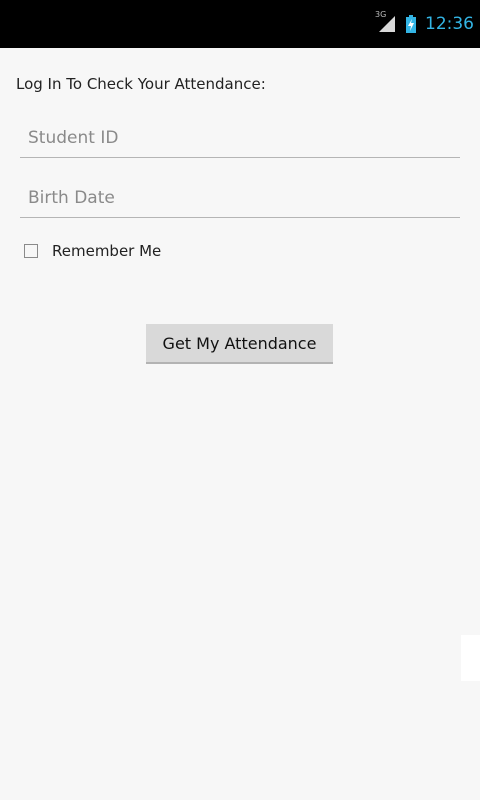  I want to click on status-bar: 3G 12:36, so click(240, 24).